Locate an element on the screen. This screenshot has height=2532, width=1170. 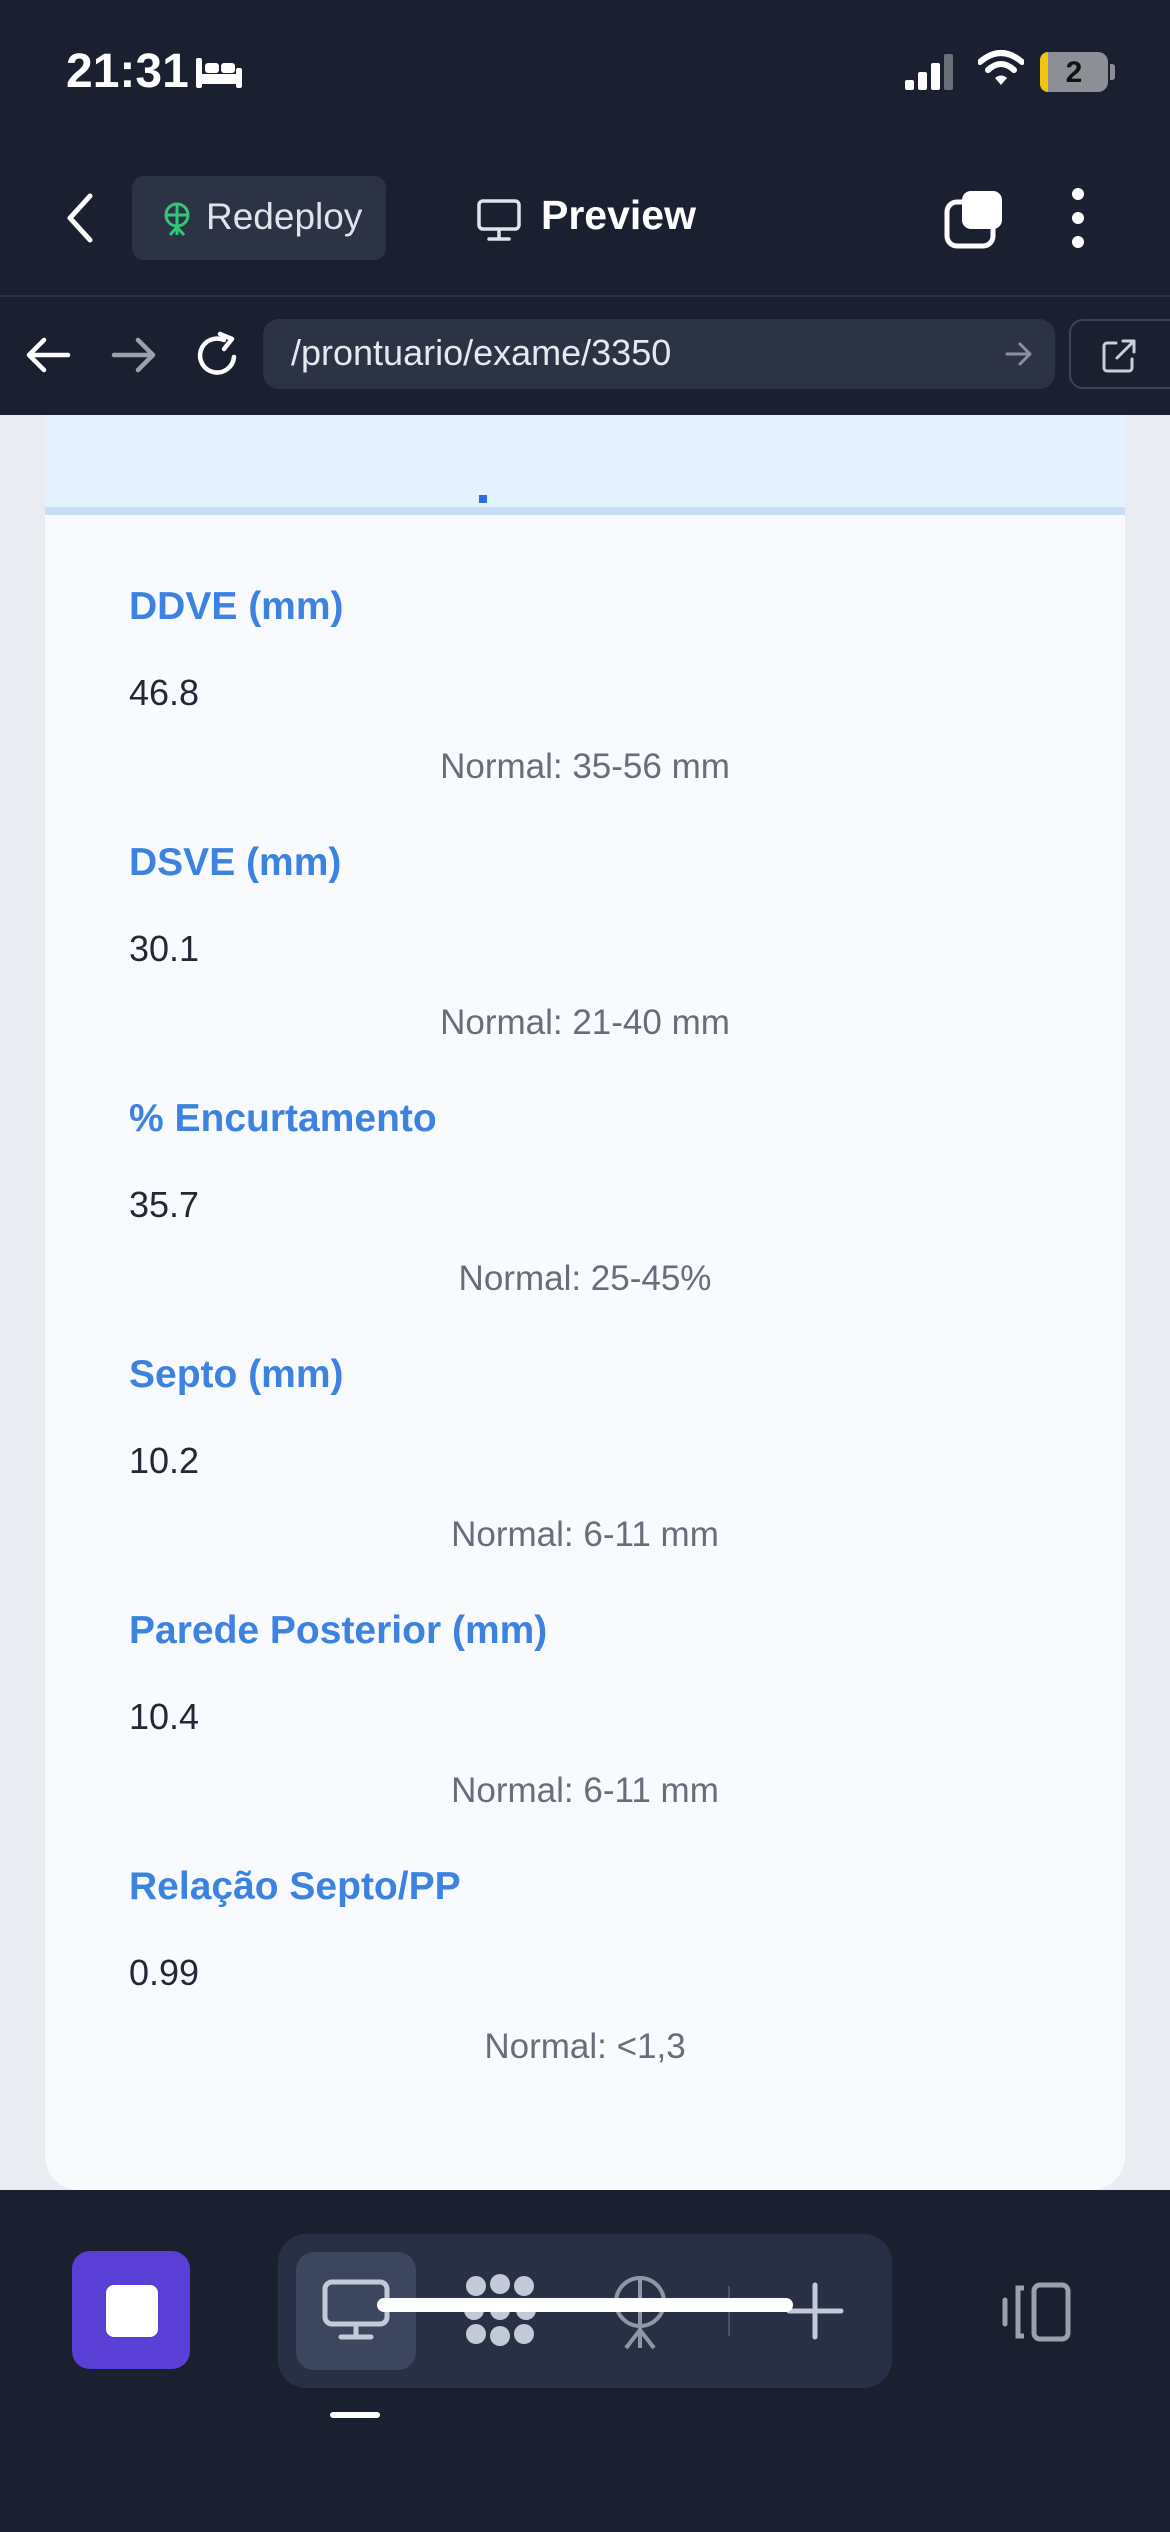
more-icon is located at coordinates (1078, 218).